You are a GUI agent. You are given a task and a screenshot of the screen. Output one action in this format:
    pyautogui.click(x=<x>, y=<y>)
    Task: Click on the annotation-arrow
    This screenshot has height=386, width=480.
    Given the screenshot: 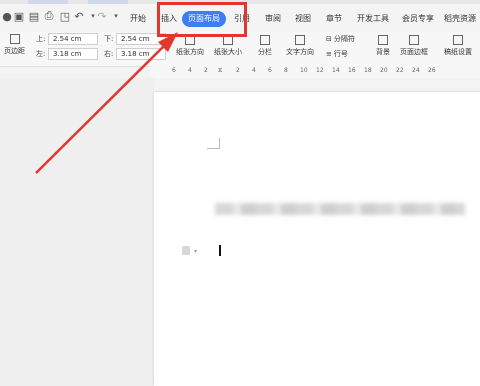 What is the action you would take?
    pyautogui.click(x=106, y=103)
    